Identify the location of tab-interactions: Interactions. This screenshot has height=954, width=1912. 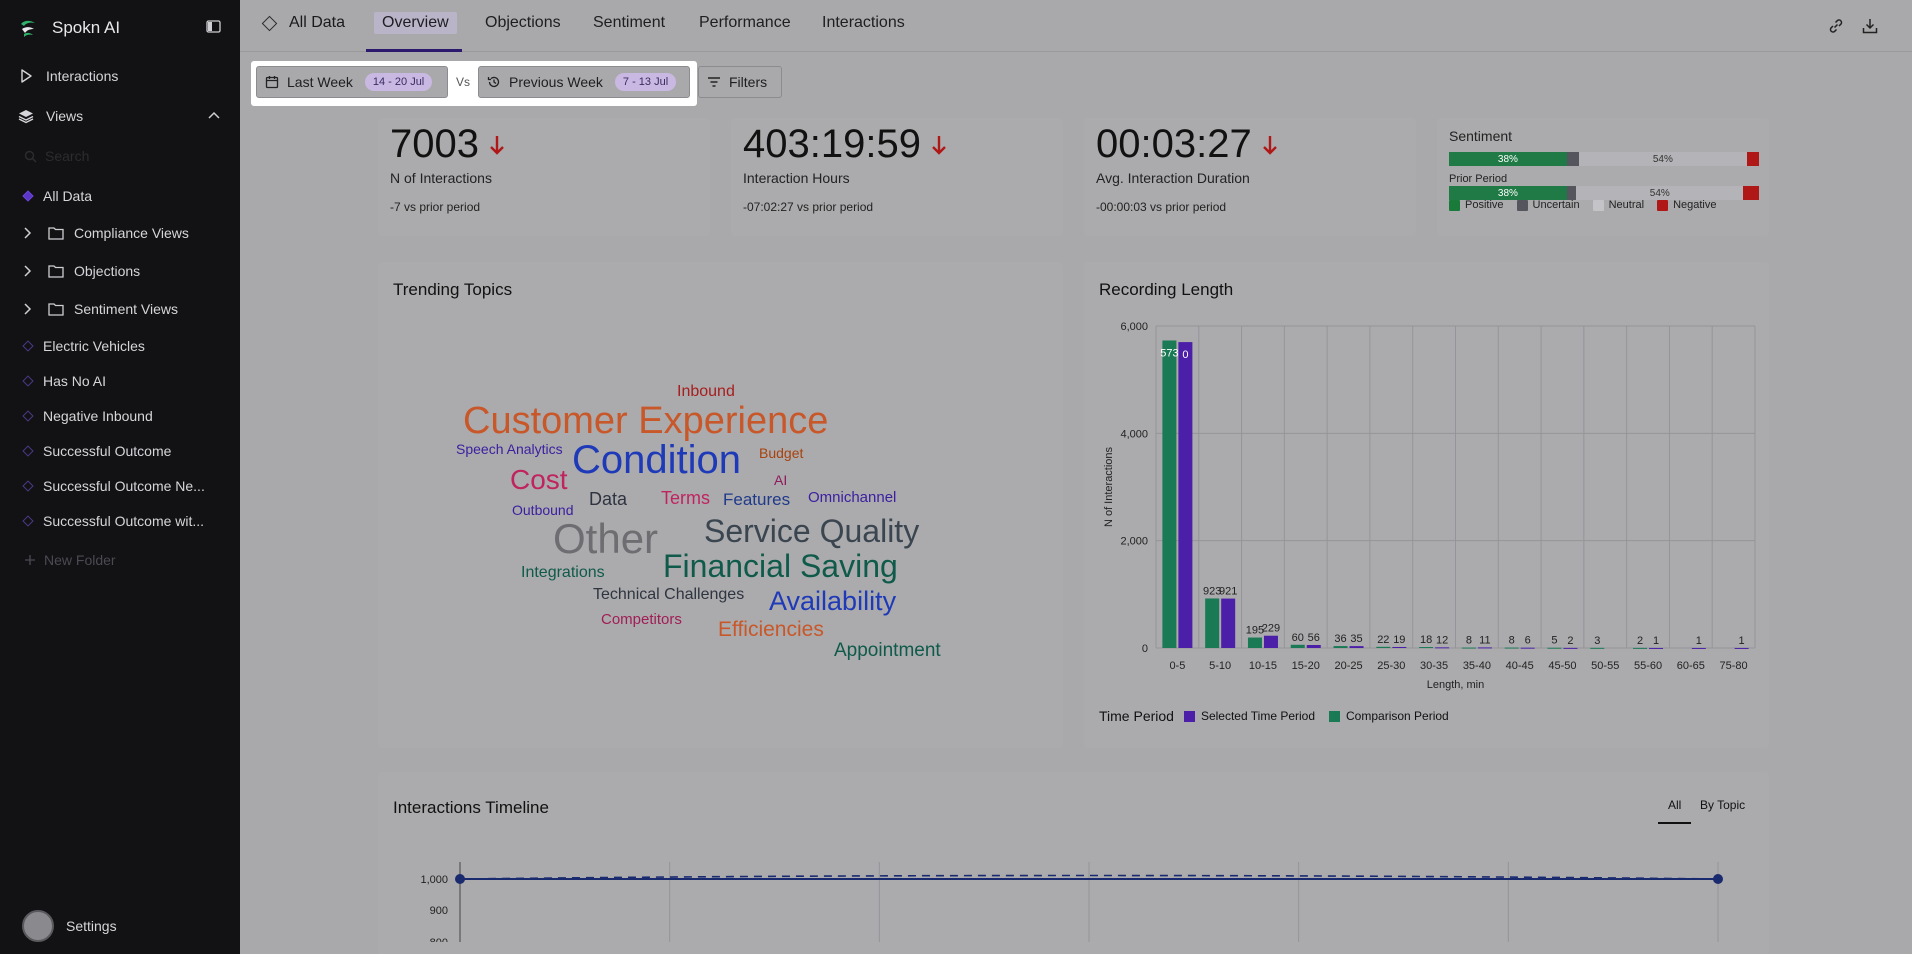
(863, 23).